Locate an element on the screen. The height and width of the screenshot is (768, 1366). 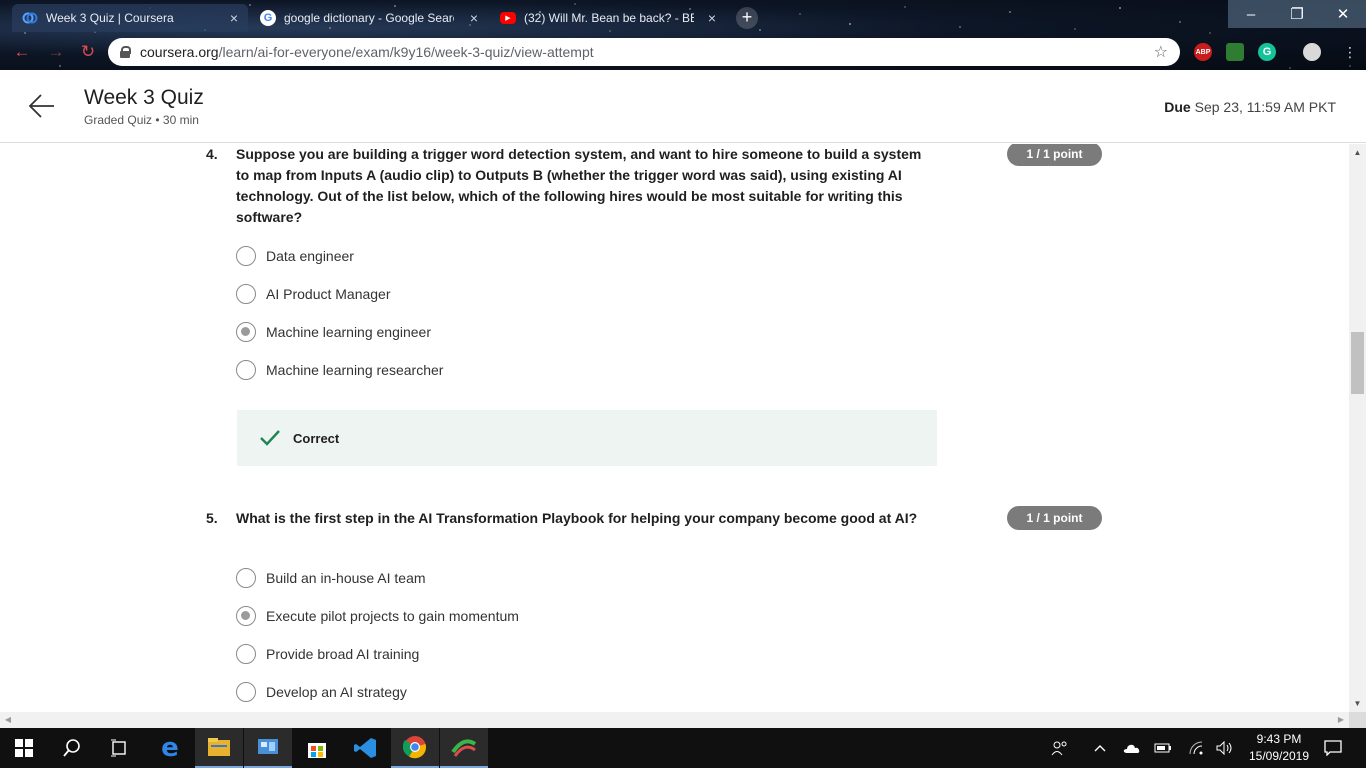
tab-week-3-quiz: Week 3 Quiz | Coursera × is located at coordinates (130, 18).